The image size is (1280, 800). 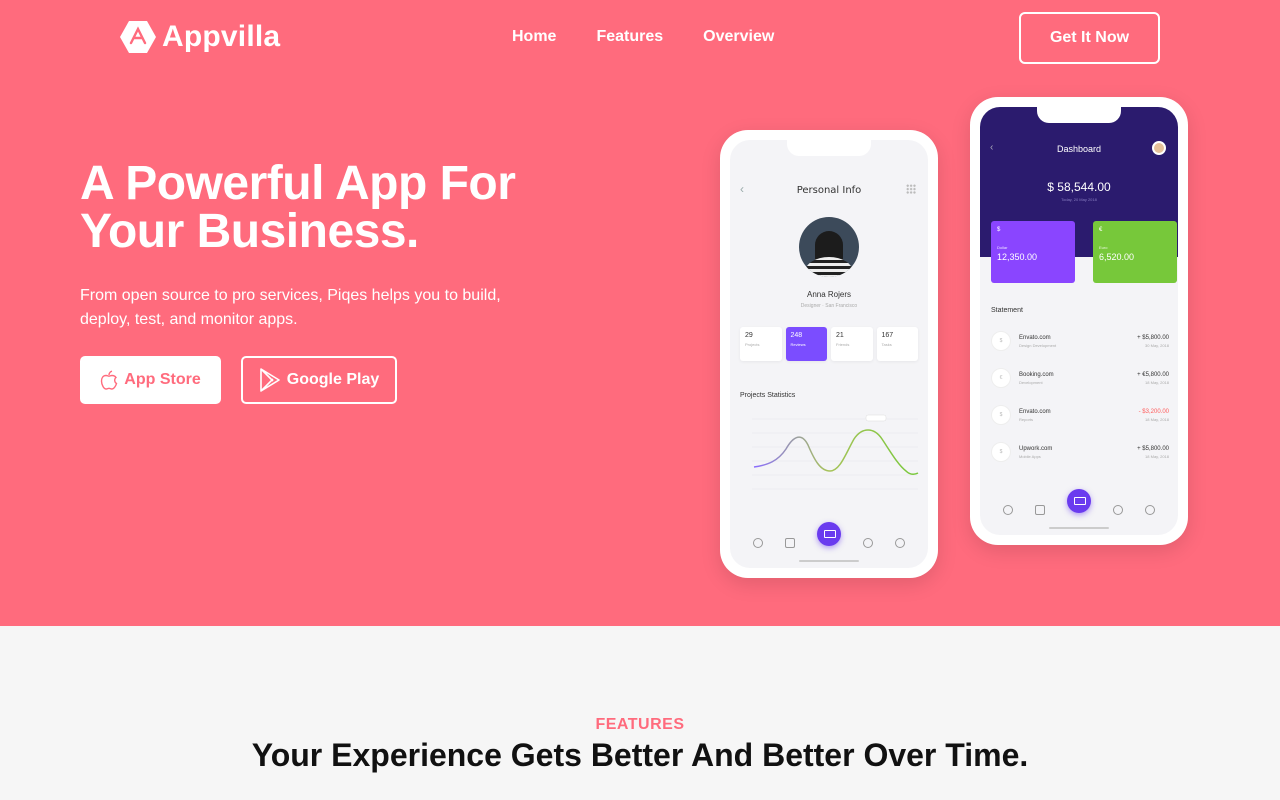 What do you see at coordinates (1079, 187) in the screenshot?
I see `dashboard-balance: $ 58,544.00` at bounding box center [1079, 187].